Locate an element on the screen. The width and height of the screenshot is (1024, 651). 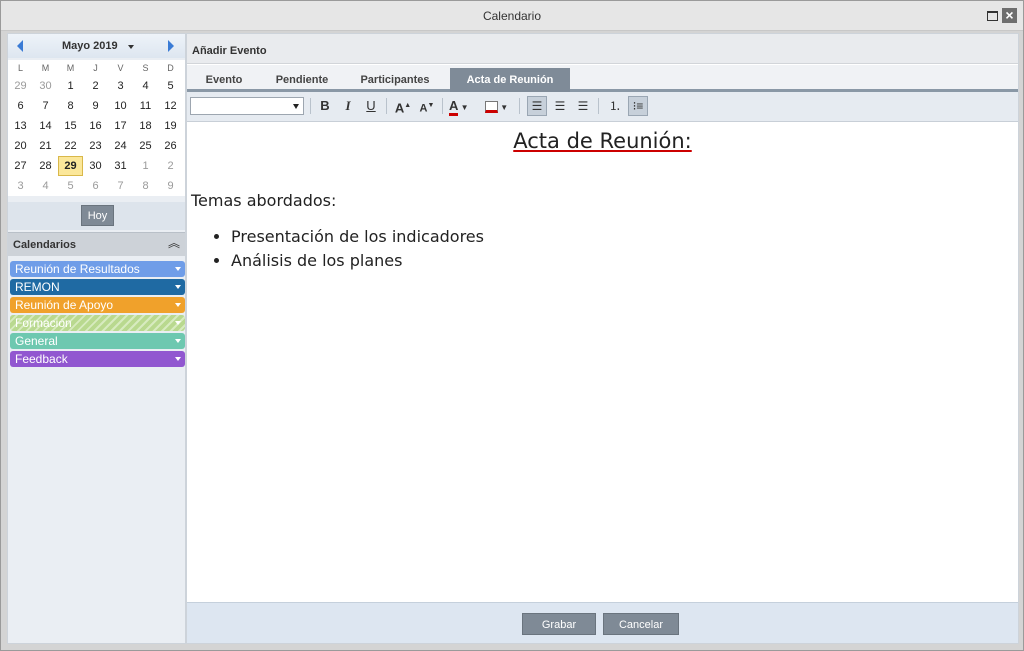
day-cell: 17 is located at coordinates (120, 126).